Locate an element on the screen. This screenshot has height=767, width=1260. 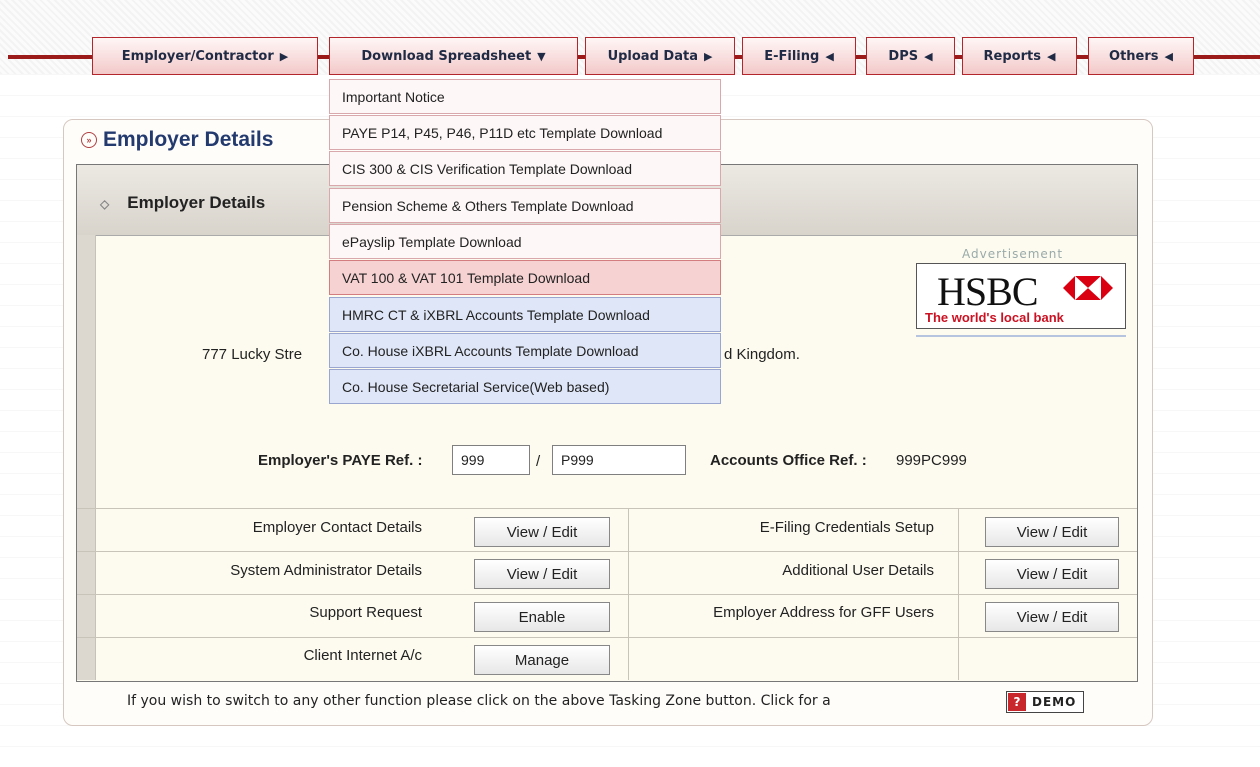
additional-user-view-edit-button: View / Edit is located at coordinates (1052, 574).